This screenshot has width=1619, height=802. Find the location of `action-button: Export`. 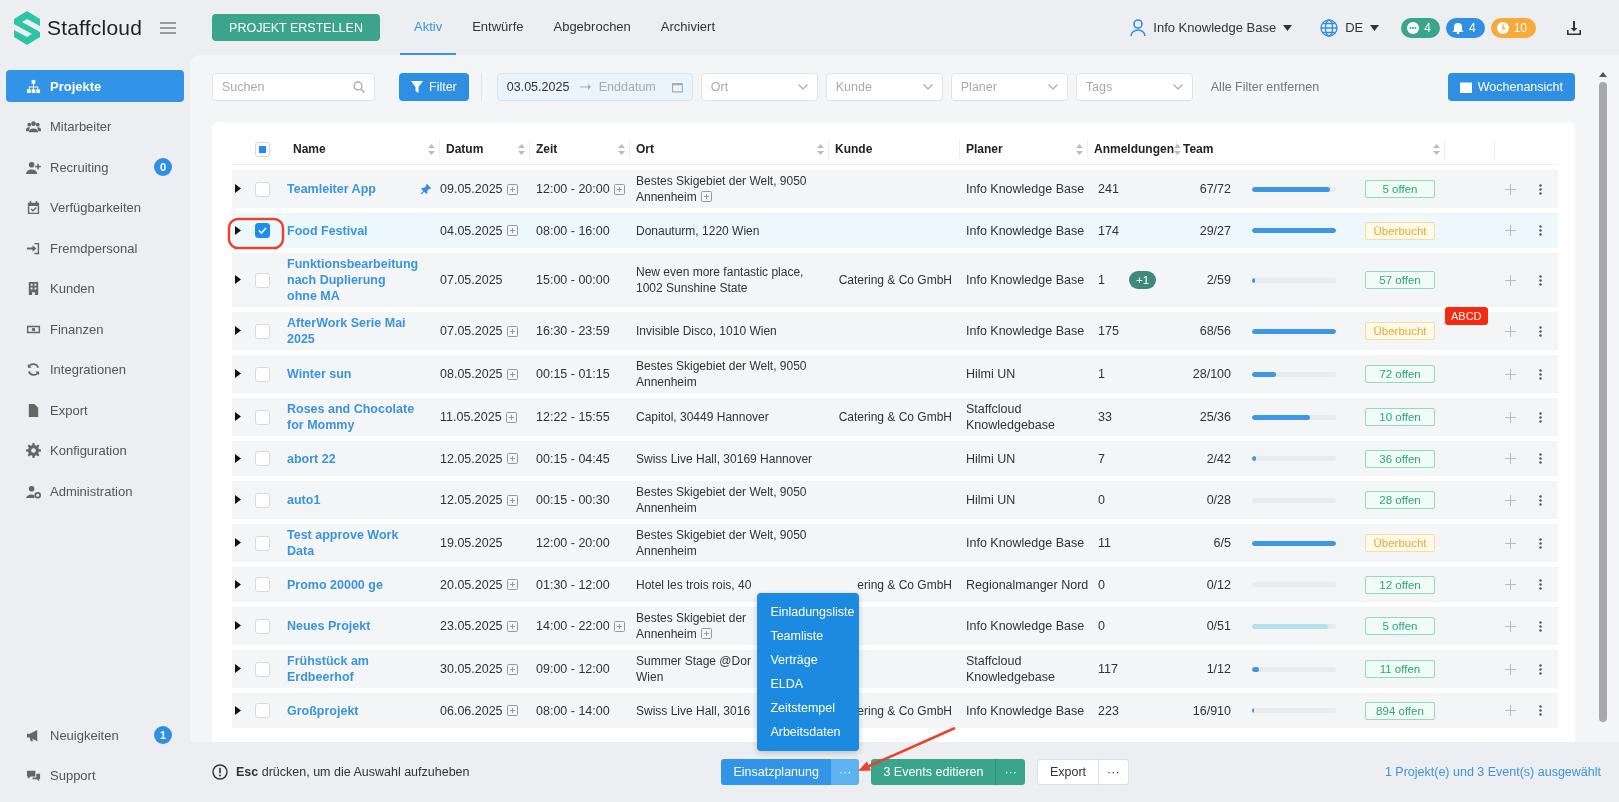

action-button: Export is located at coordinates (1067, 772).